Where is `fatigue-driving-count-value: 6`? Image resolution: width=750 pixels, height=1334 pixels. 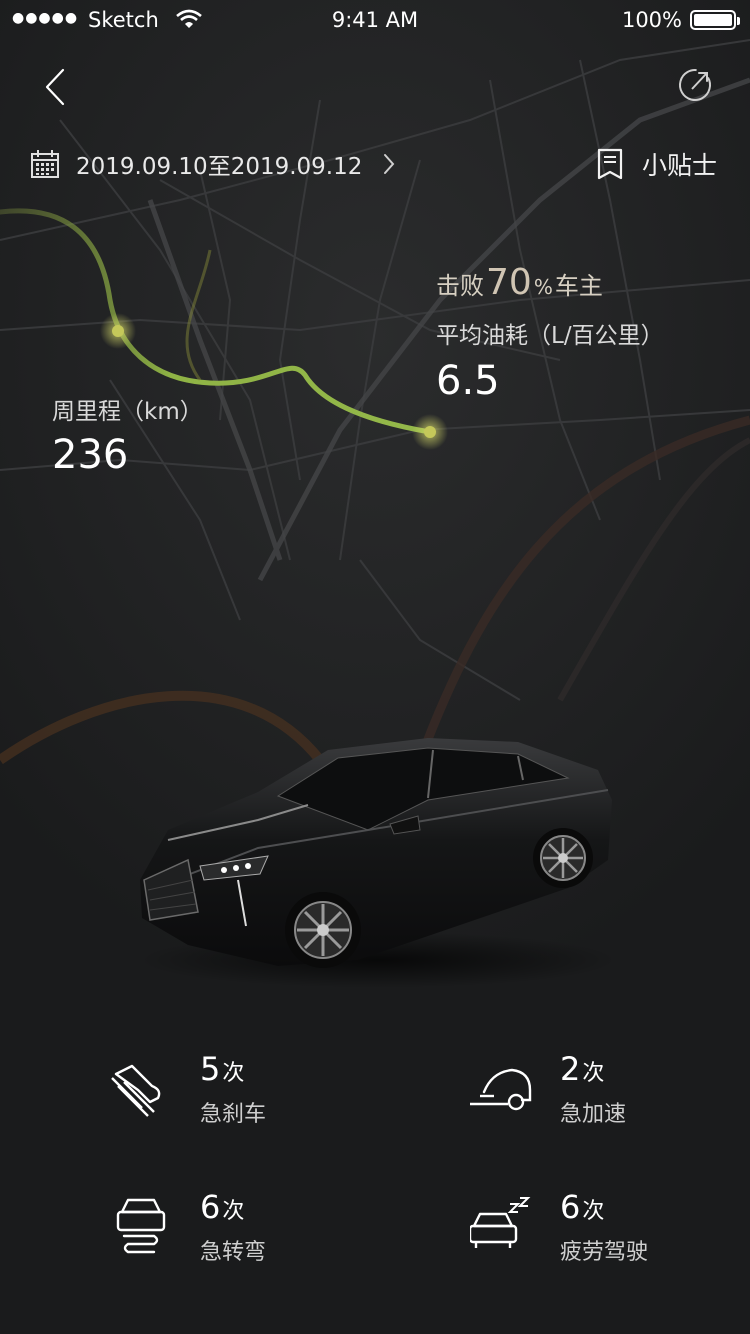 fatigue-driving-count-value: 6 is located at coordinates (570, 1207).